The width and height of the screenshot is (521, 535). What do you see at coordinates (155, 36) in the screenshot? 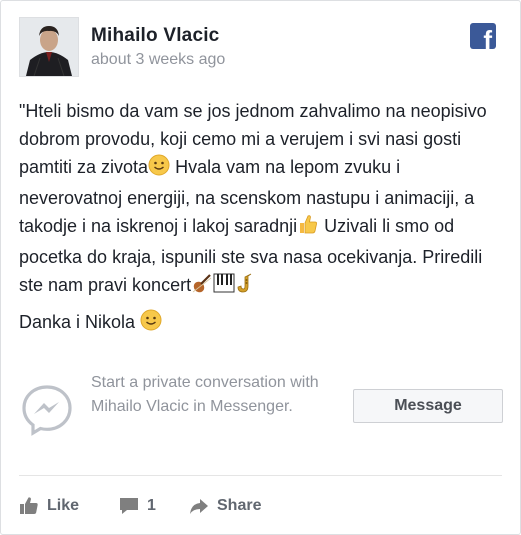
I see `author-name: Mihailo Vlacic` at bounding box center [155, 36].